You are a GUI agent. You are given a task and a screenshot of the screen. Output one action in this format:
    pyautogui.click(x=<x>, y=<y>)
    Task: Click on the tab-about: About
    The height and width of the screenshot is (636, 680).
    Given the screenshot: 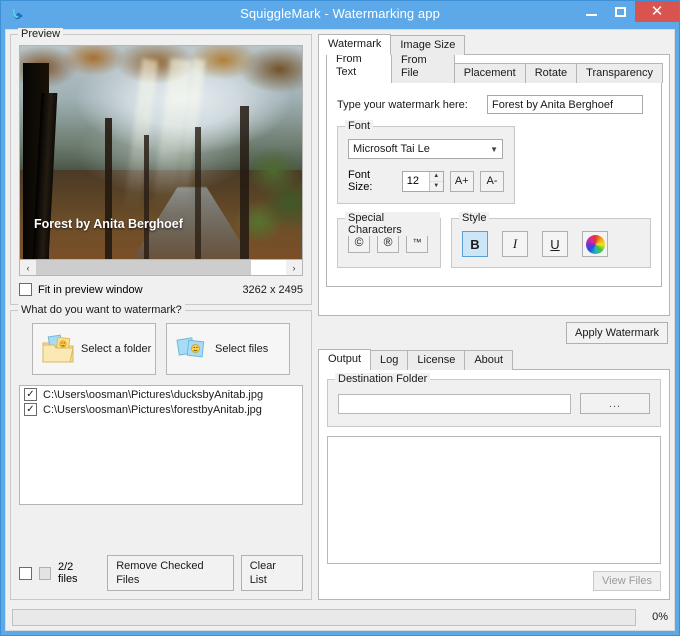 What is the action you would take?
    pyautogui.click(x=489, y=360)
    